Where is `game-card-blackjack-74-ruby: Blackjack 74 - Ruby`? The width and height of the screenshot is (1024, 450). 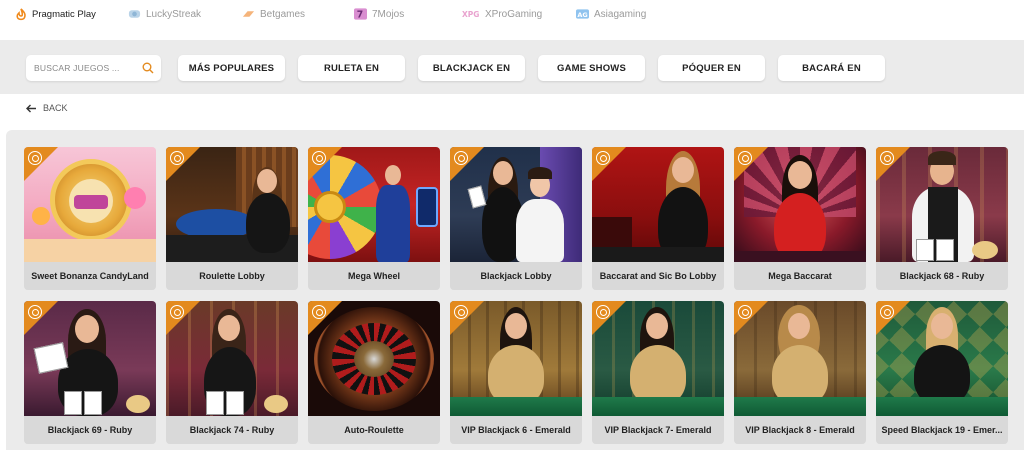
game-card-blackjack-74-ruby: Blackjack 74 - Ruby is located at coordinates (232, 372).